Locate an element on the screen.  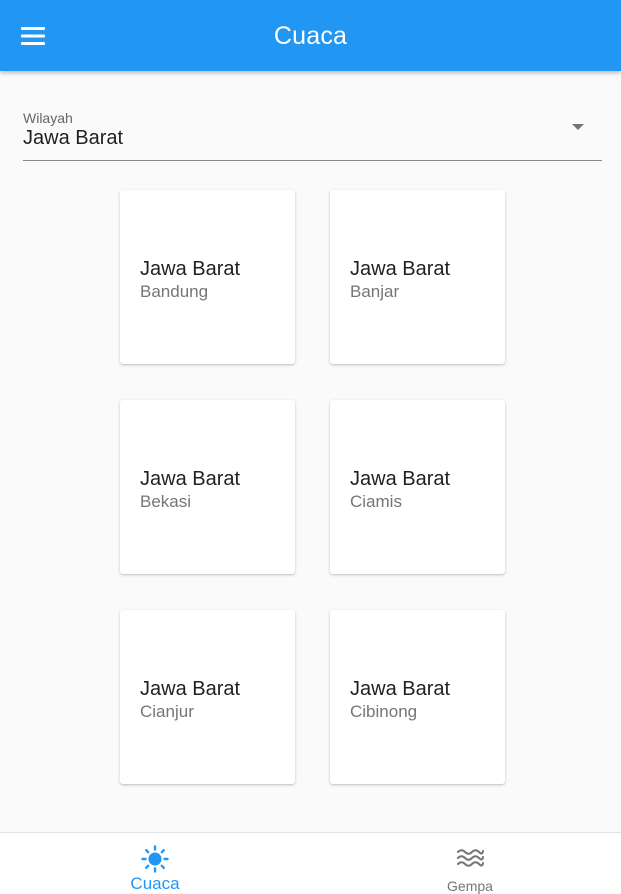
city-card-cianjur: Jawa Barat Cianjur is located at coordinates (207, 697).